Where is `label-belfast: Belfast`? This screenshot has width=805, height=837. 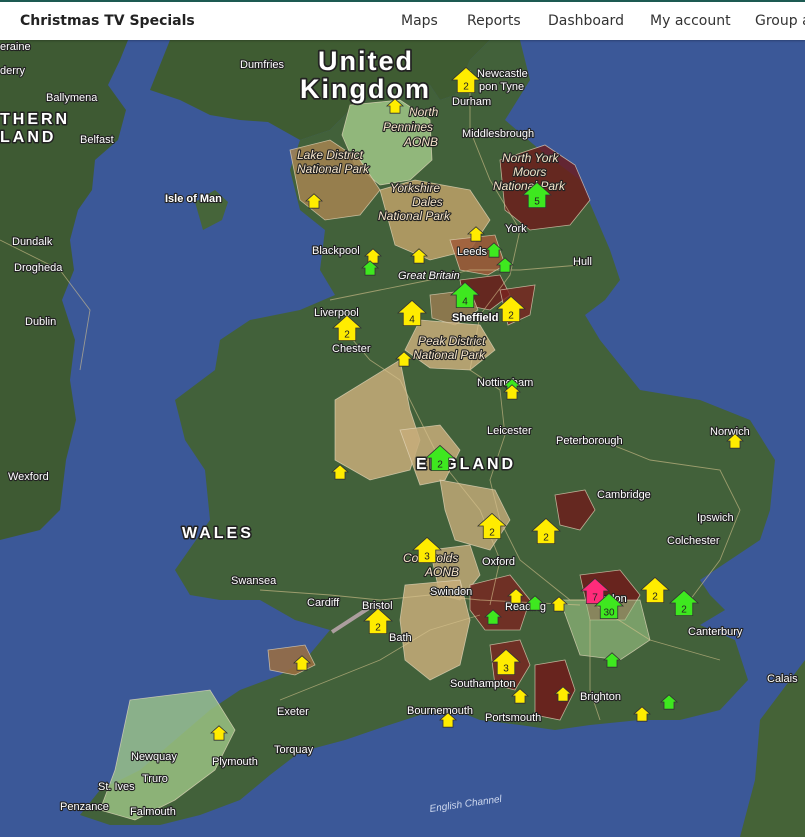 label-belfast: Belfast is located at coordinates (97, 140).